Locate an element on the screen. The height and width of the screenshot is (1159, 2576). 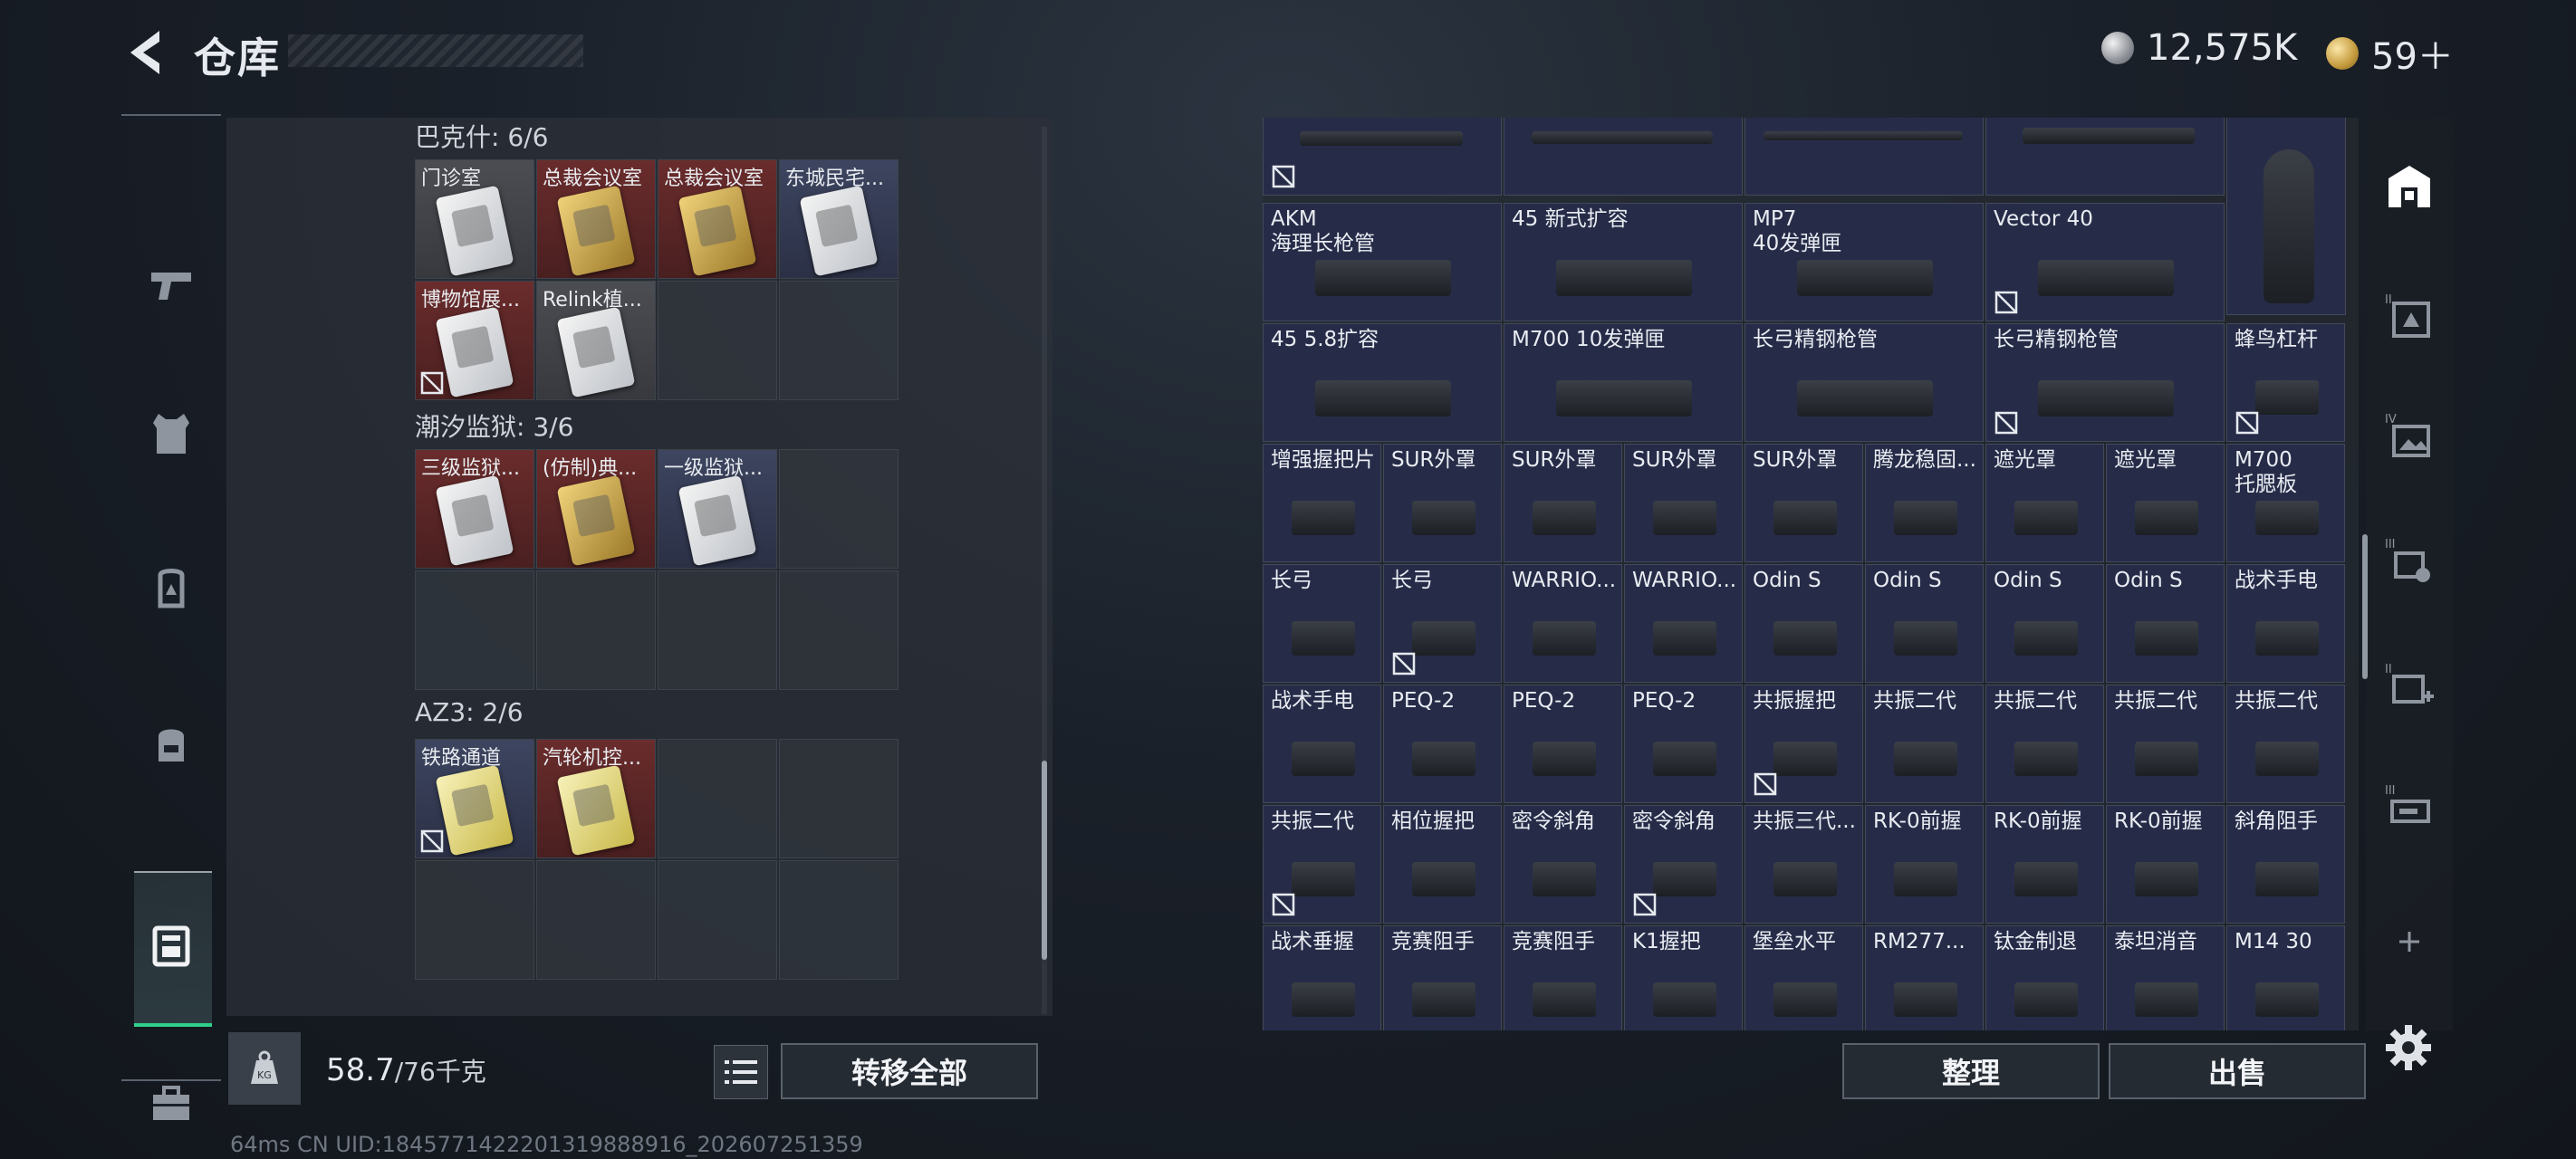
item-cell: AKM 海理长枪管 is located at coordinates (1382, 262).